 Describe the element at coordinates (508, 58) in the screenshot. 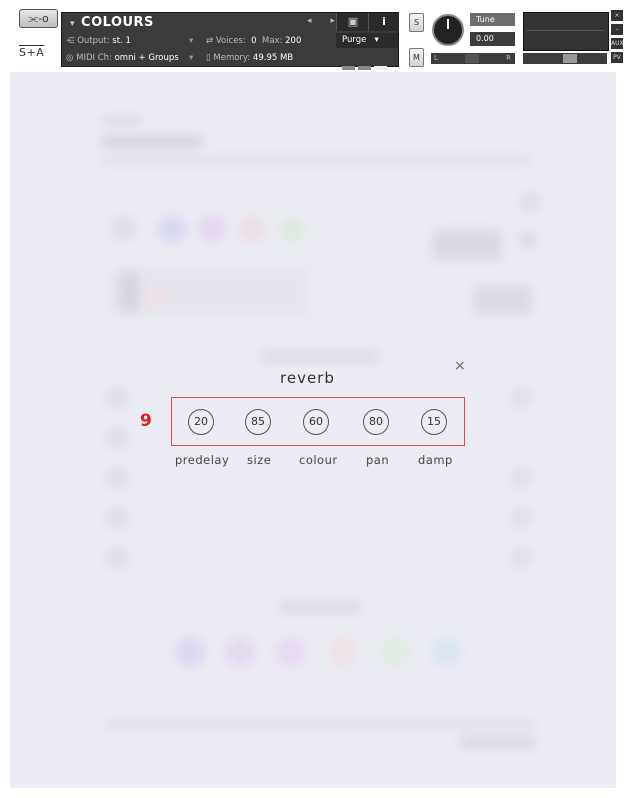

I see `pan-right-label: R` at that location.